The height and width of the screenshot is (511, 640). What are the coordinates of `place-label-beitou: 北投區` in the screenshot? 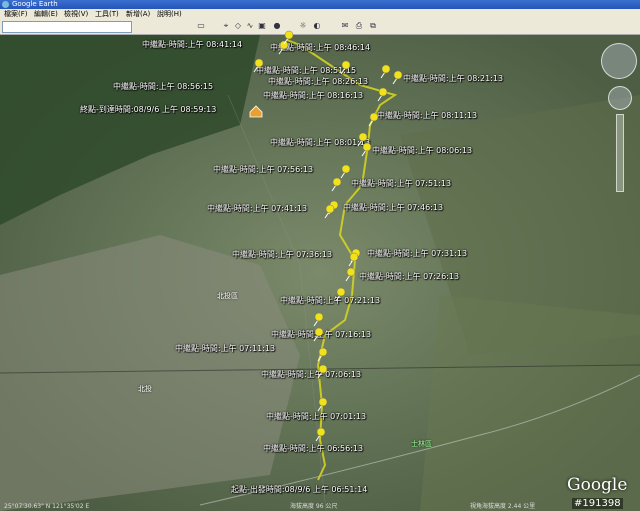 It's located at (227, 296).